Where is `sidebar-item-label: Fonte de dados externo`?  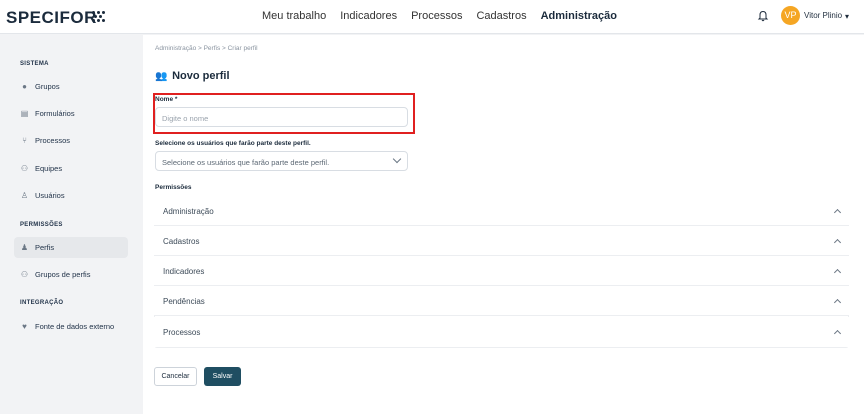
sidebar-item-label: Fonte de dados externo is located at coordinates (75, 326).